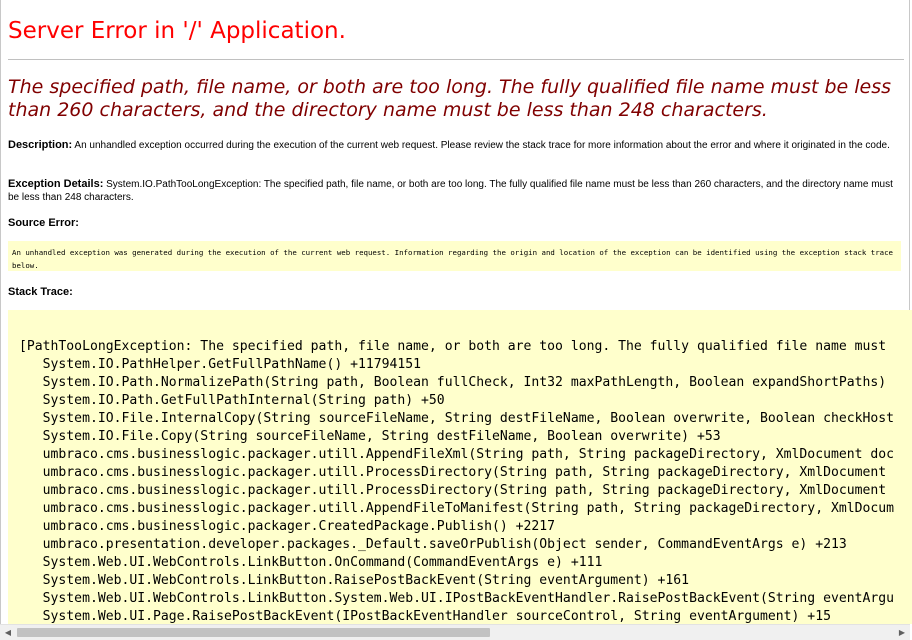 The image size is (912, 640). Describe the element at coordinates (902, 632) in the screenshot. I see `right-arrow-icon: ▶` at that location.